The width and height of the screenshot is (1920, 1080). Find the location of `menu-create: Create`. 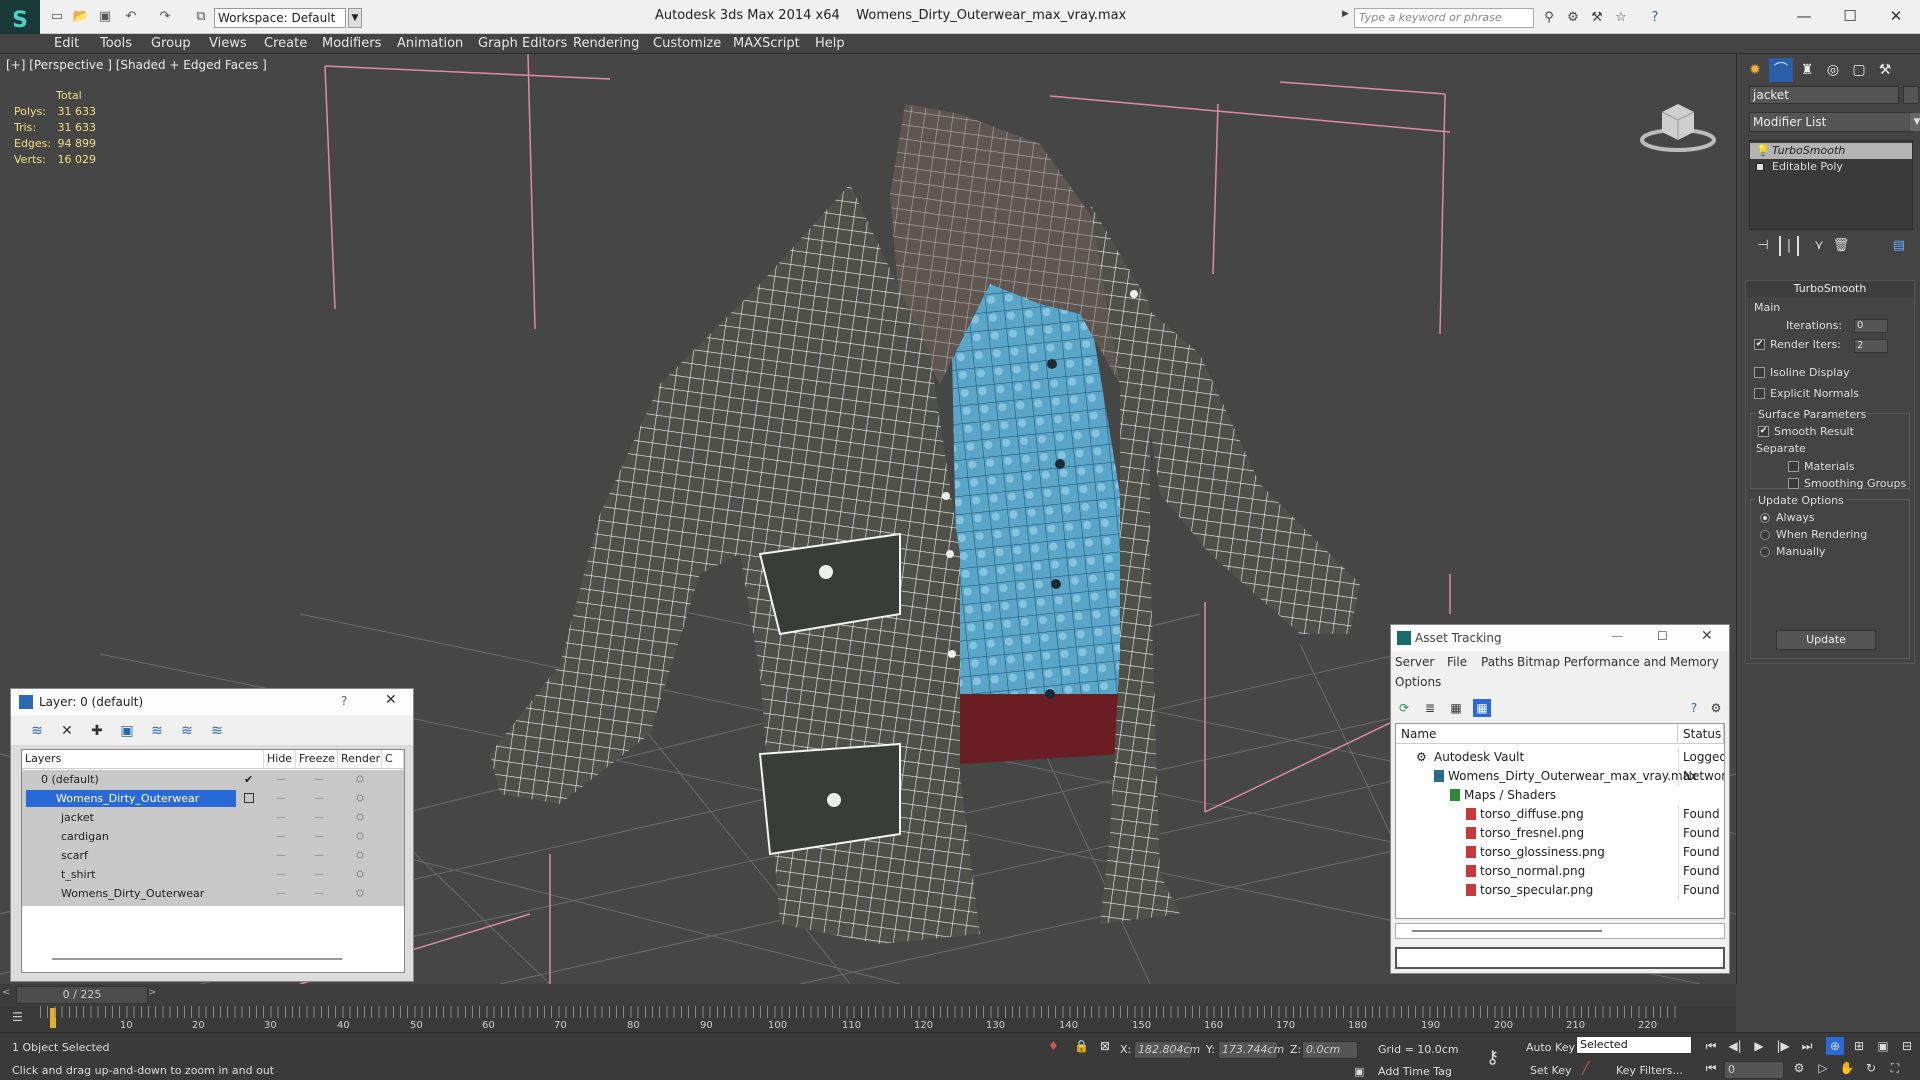

menu-create: Create is located at coordinates (285, 44).